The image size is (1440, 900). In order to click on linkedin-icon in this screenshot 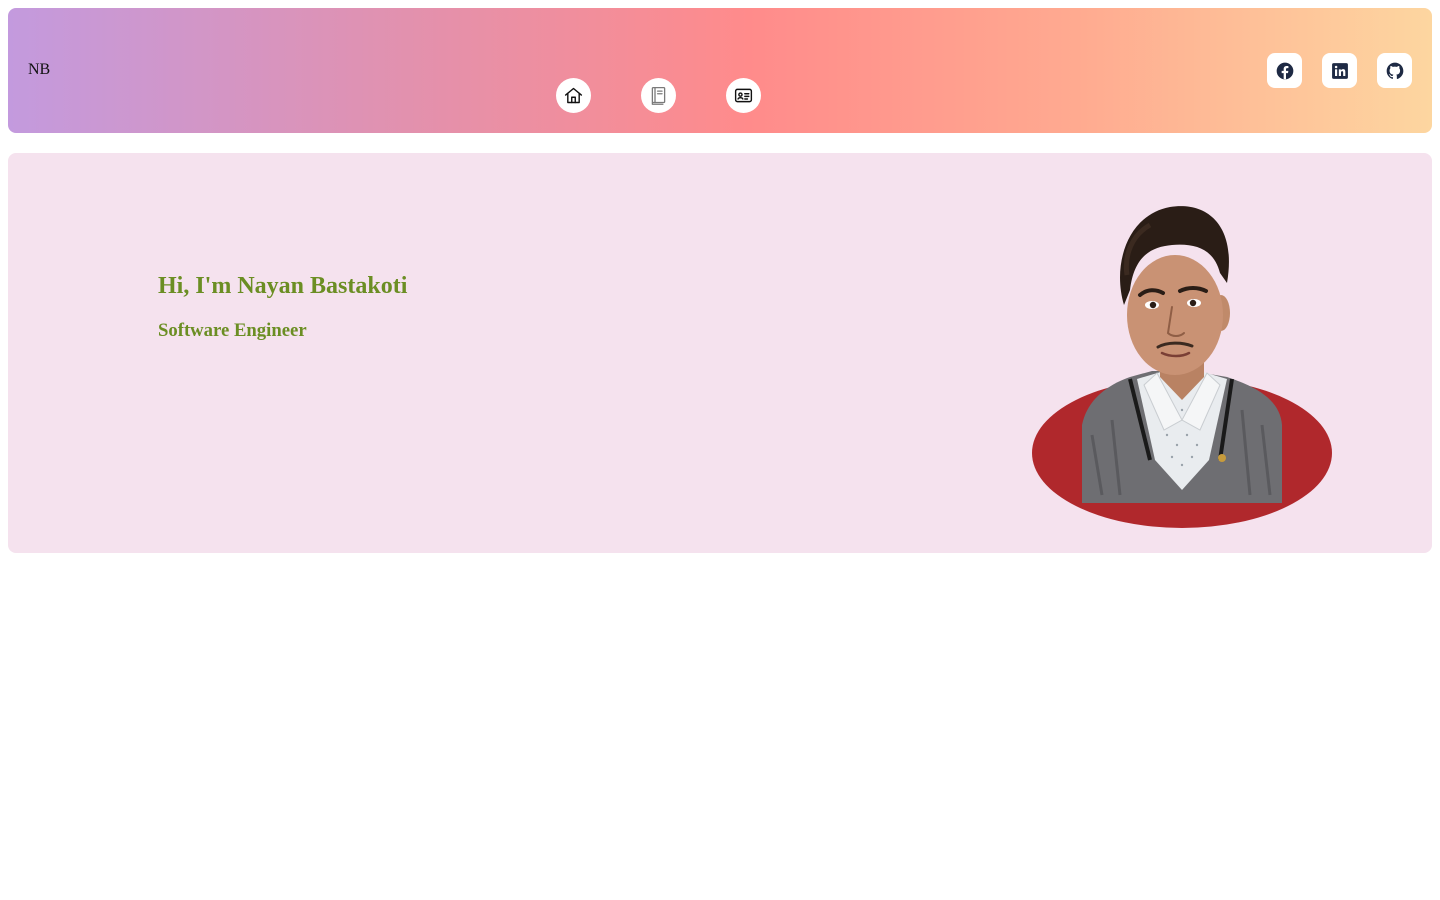, I will do `click(1339, 70)`.